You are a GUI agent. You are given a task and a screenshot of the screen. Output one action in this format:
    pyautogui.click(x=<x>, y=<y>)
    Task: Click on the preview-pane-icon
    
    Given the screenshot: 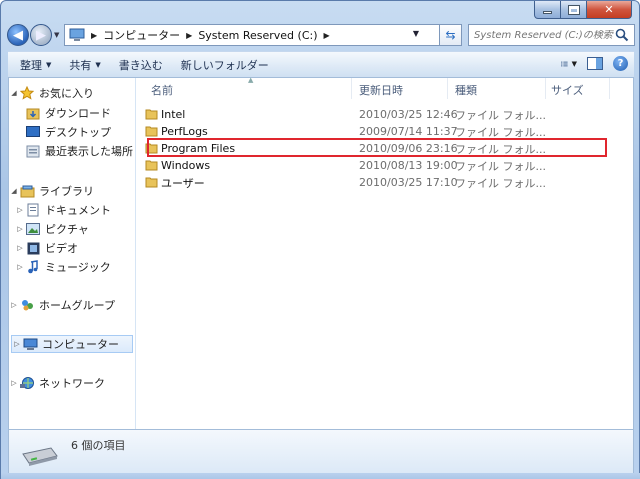 What is the action you would take?
    pyautogui.click(x=595, y=63)
    